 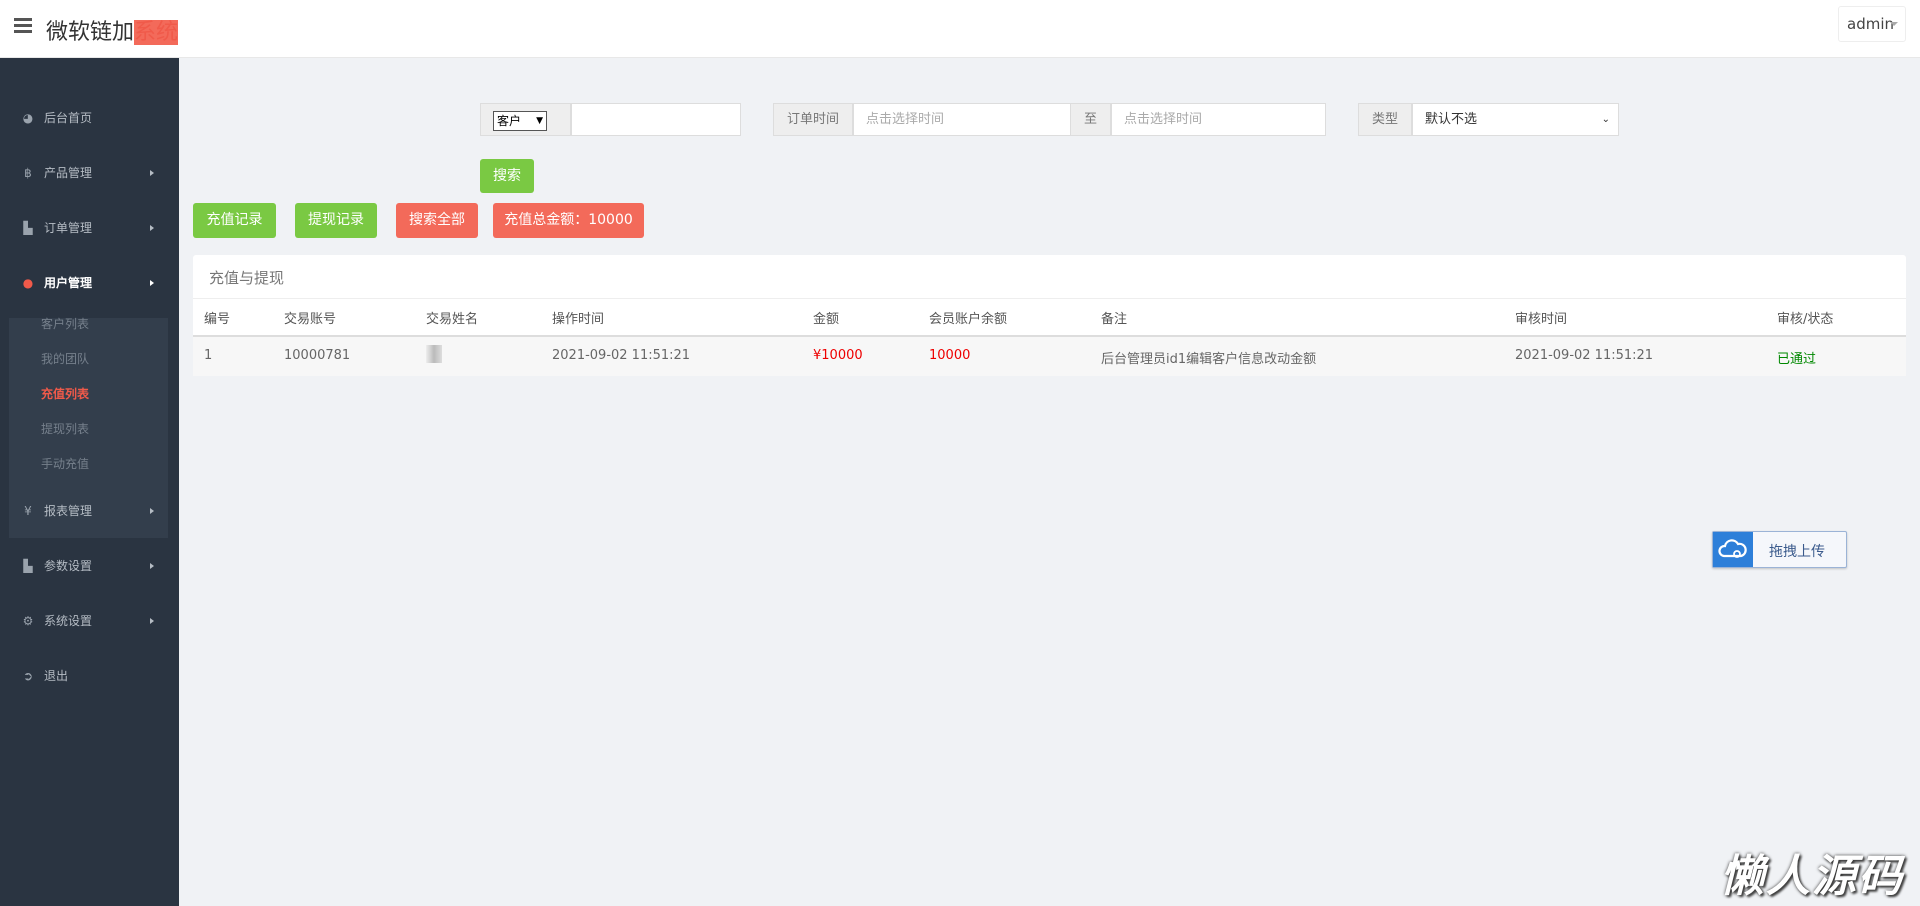 What do you see at coordinates (310, 319) in the screenshot?
I see `column-header: 交易账号` at bounding box center [310, 319].